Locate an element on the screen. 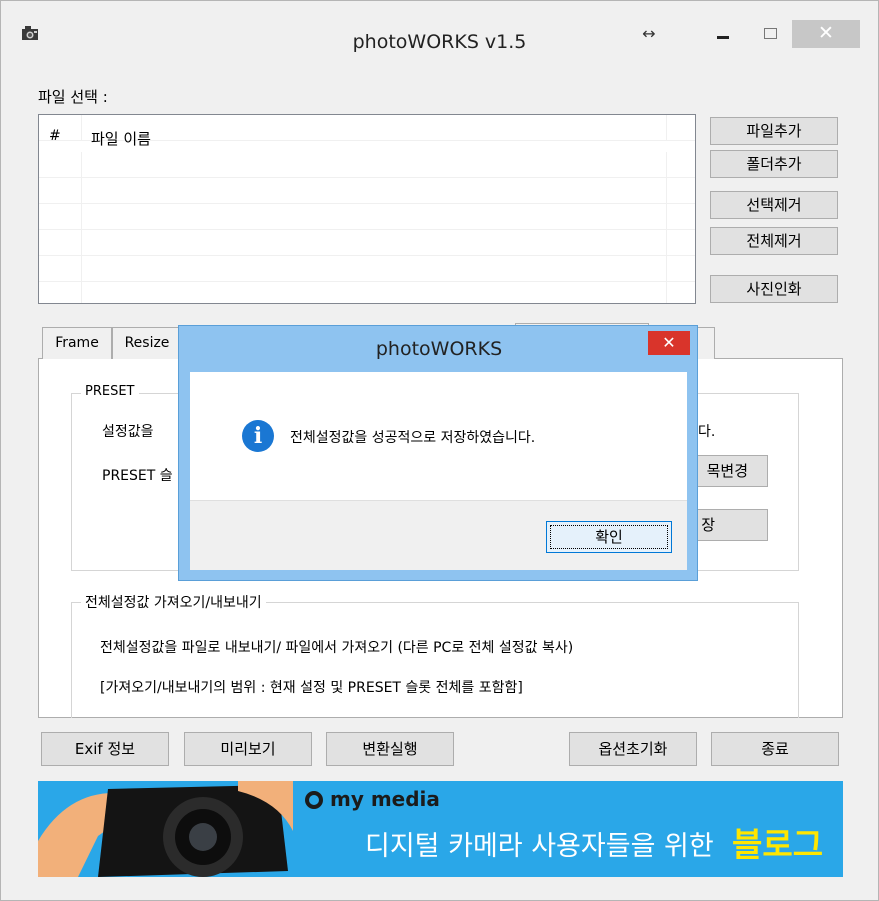  dialog-body: i 전체설정값을 성공적으로 저장하였습니다. is located at coordinates (438, 436).